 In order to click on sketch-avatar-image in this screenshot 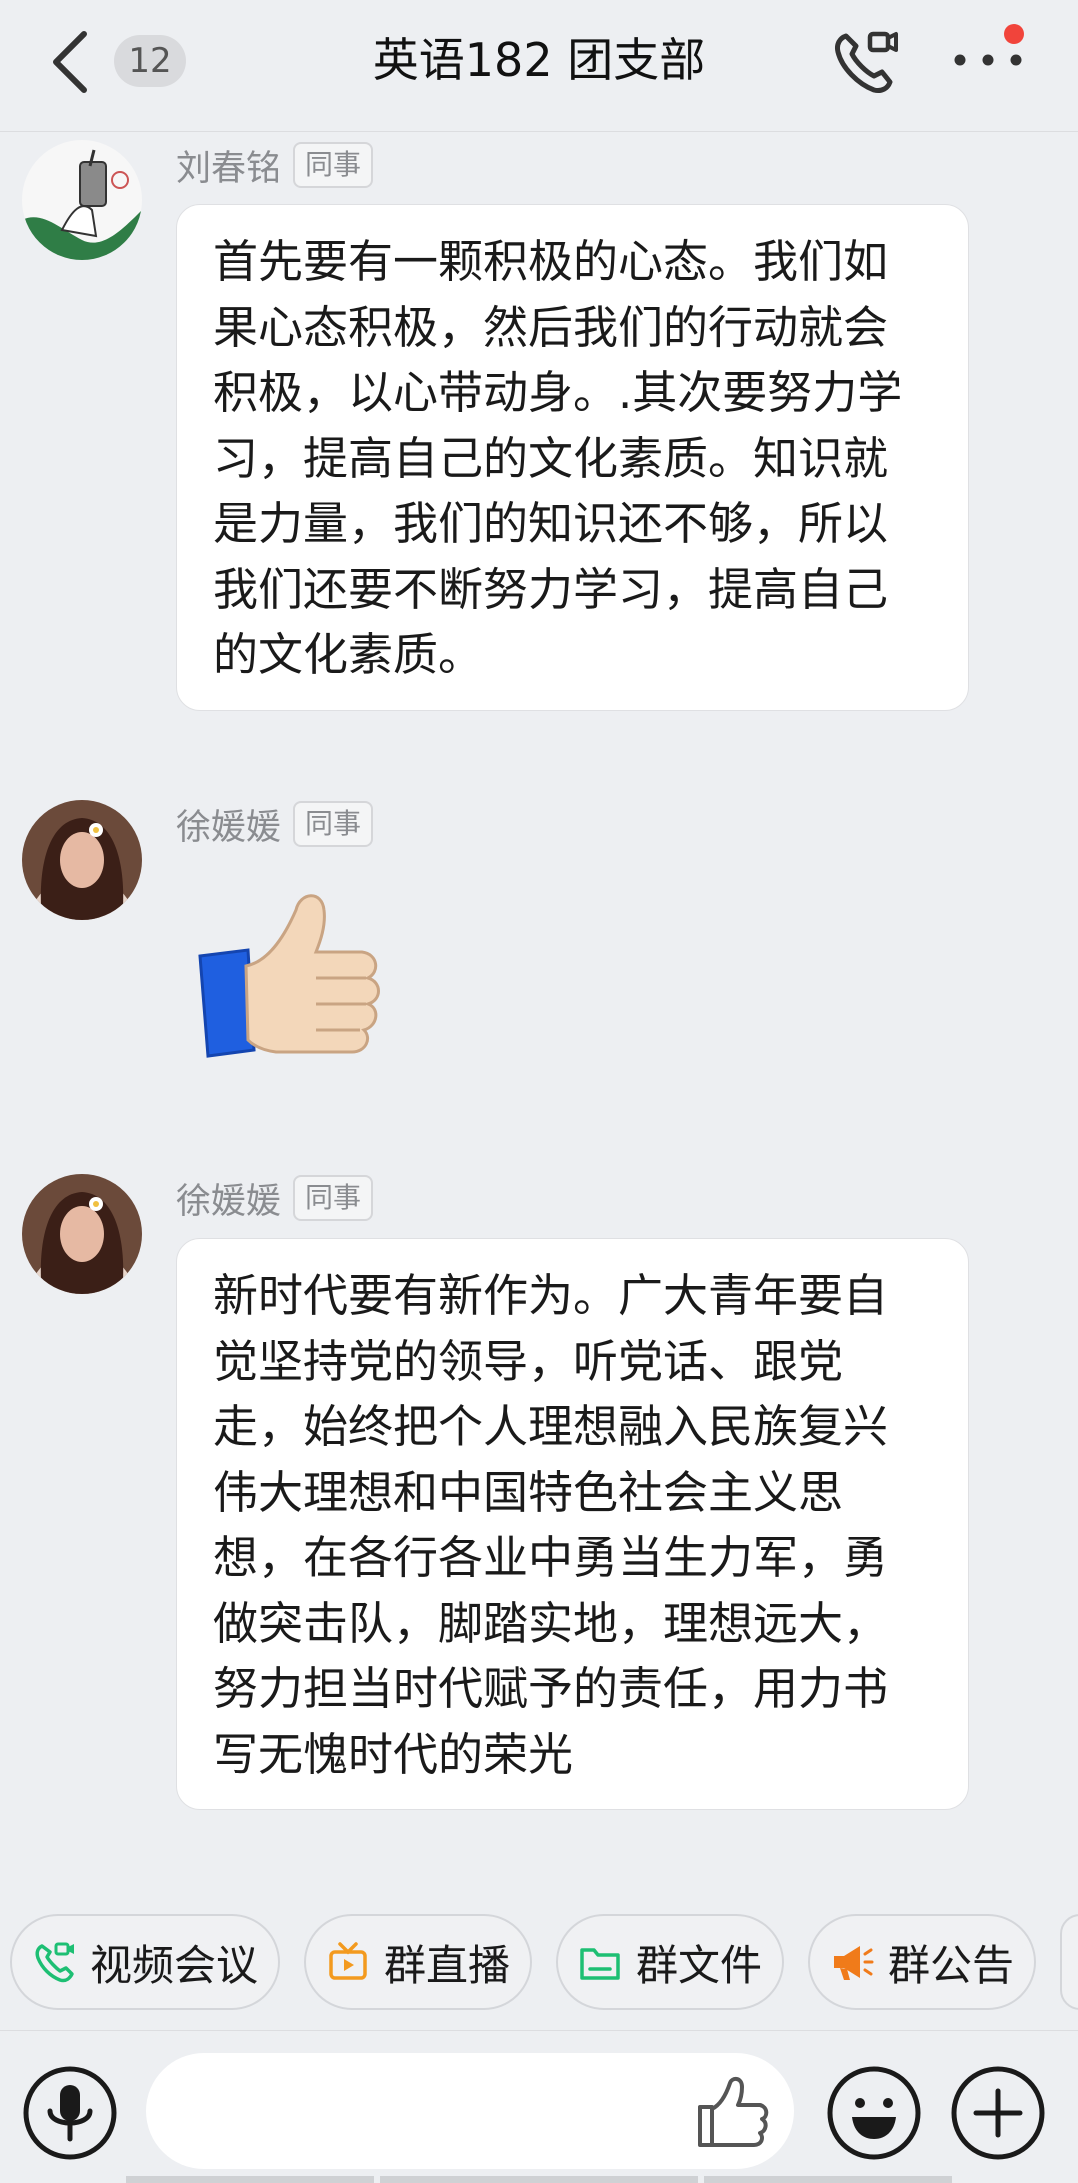, I will do `click(82, 200)`.